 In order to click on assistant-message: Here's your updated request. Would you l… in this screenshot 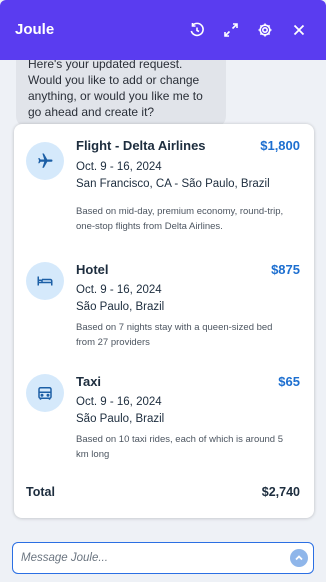, I will do `click(121, 94)`.